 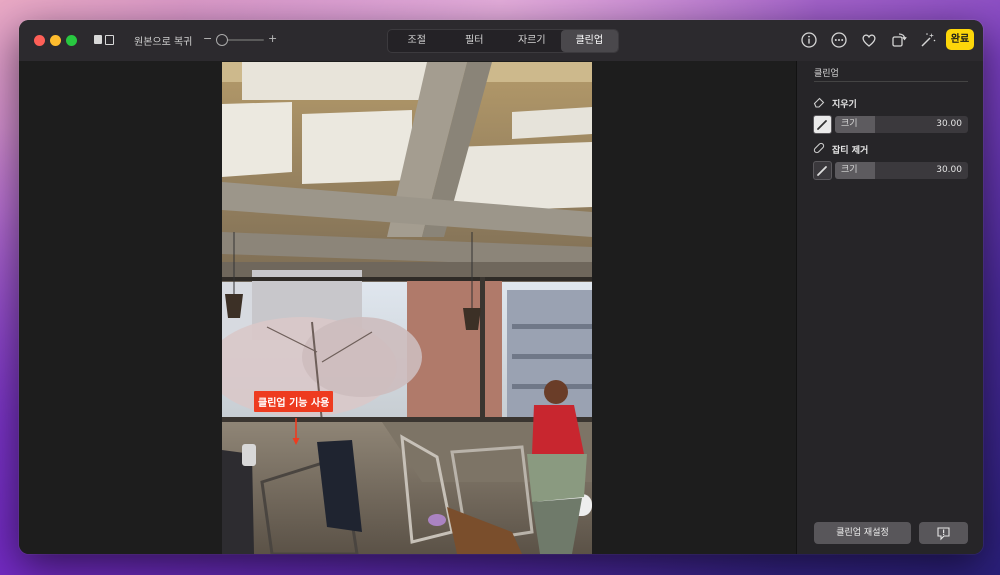 I want to click on tab-filters: 필터, so click(x=475, y=41).